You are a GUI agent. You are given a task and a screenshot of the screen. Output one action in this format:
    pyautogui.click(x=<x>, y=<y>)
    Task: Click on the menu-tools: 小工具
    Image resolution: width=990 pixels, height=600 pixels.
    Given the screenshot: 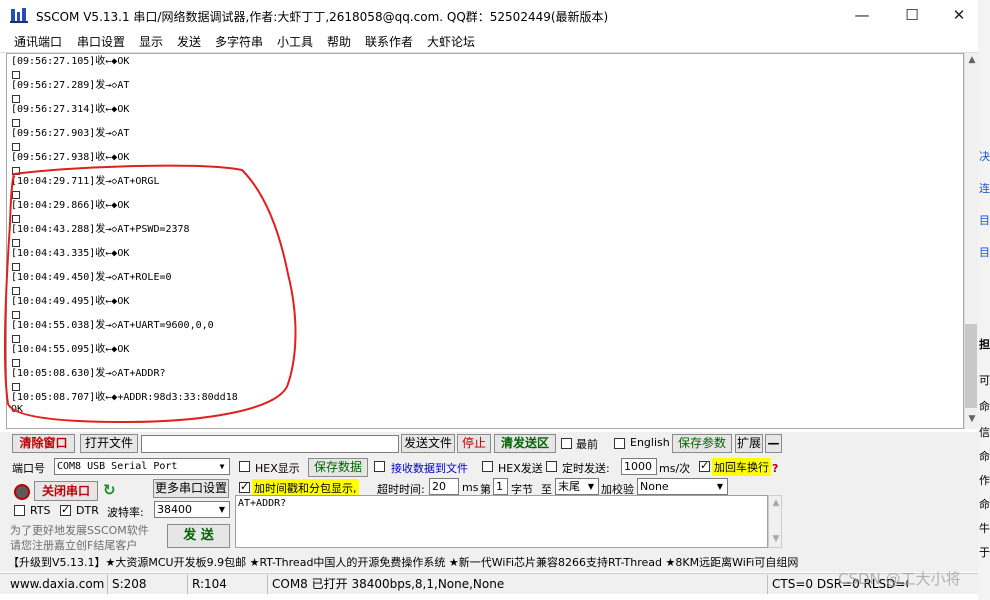 What is the action you would take?
    pyautogui.click(x=295, y=41)
    